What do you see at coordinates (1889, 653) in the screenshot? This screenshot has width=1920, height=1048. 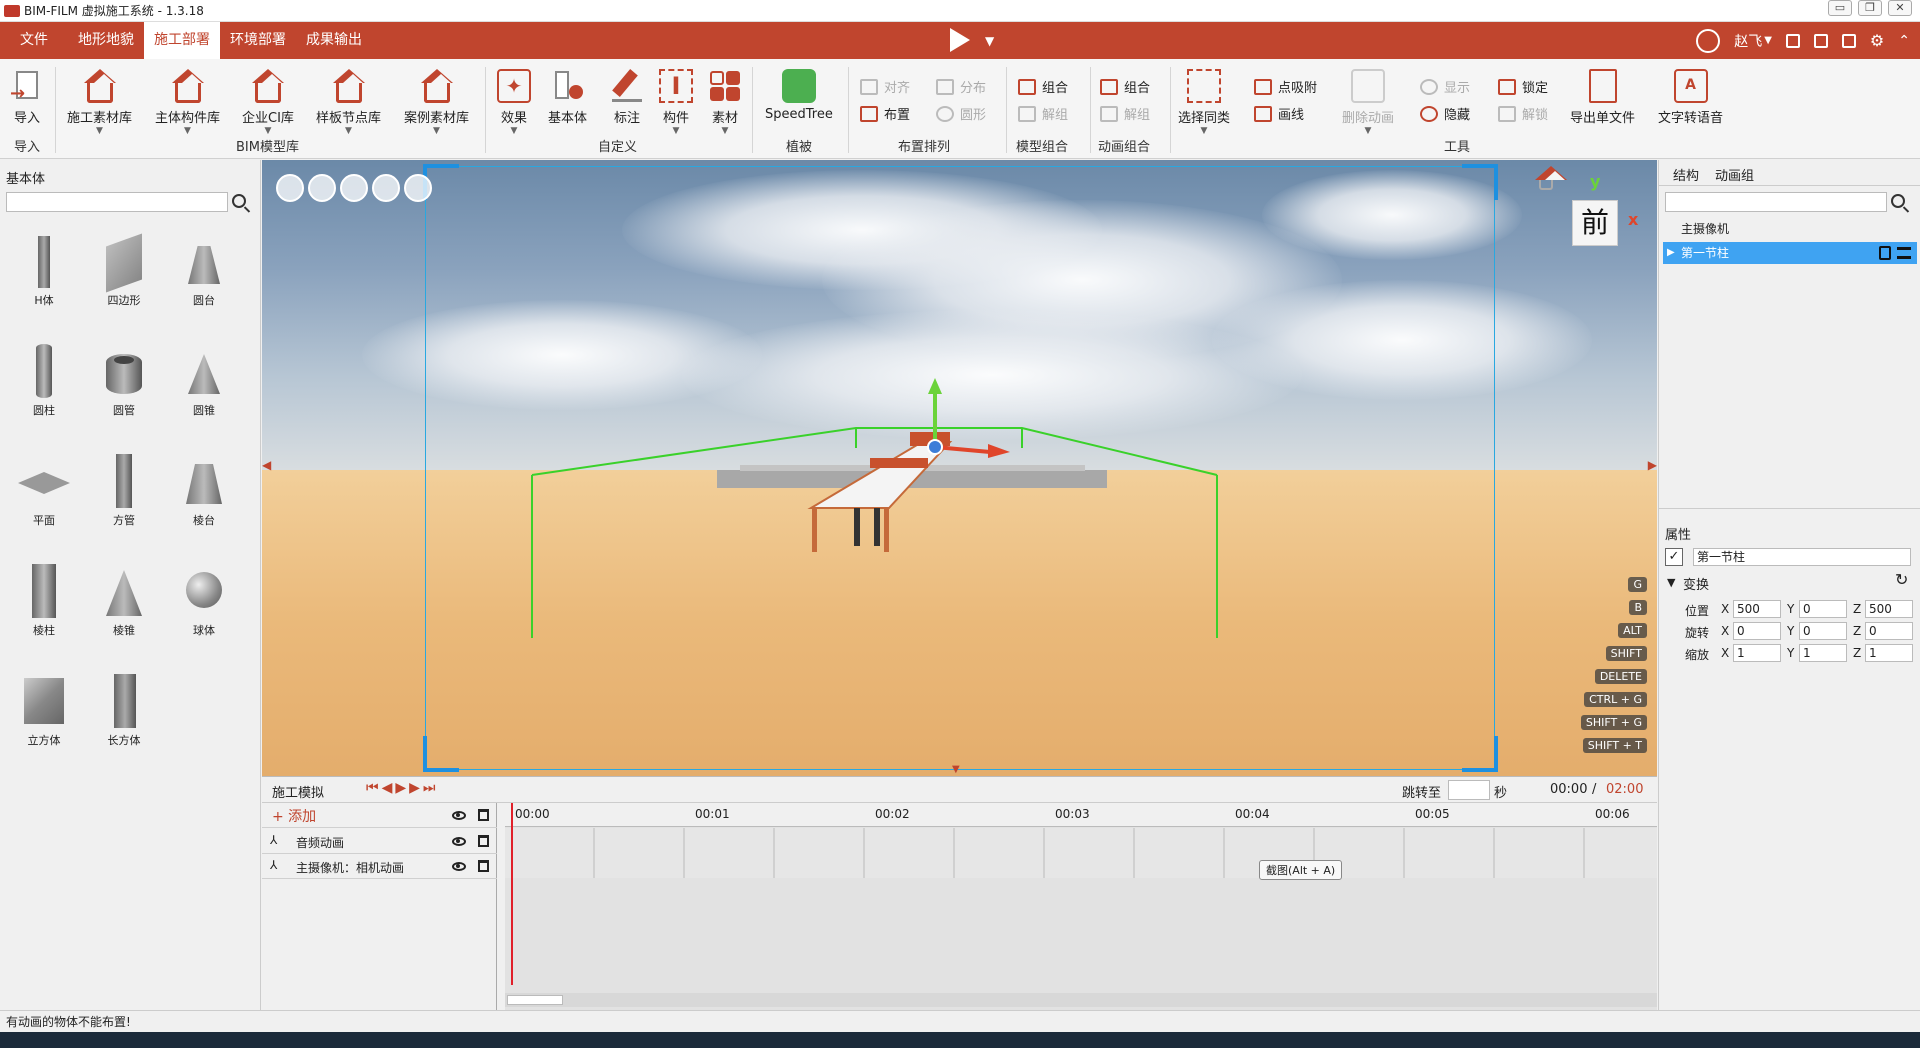 I see `scale-z-input: 1` at bounding box center [1889, 653].